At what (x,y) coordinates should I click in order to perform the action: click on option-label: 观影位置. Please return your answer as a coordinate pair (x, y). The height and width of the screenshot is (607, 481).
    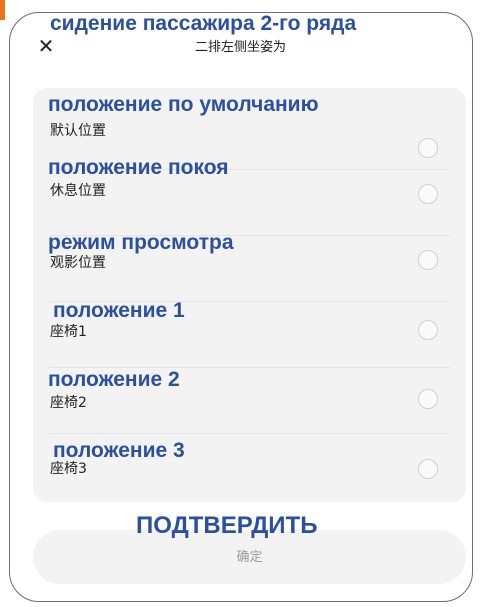
    Looking at the image, I should click on (78, 263).